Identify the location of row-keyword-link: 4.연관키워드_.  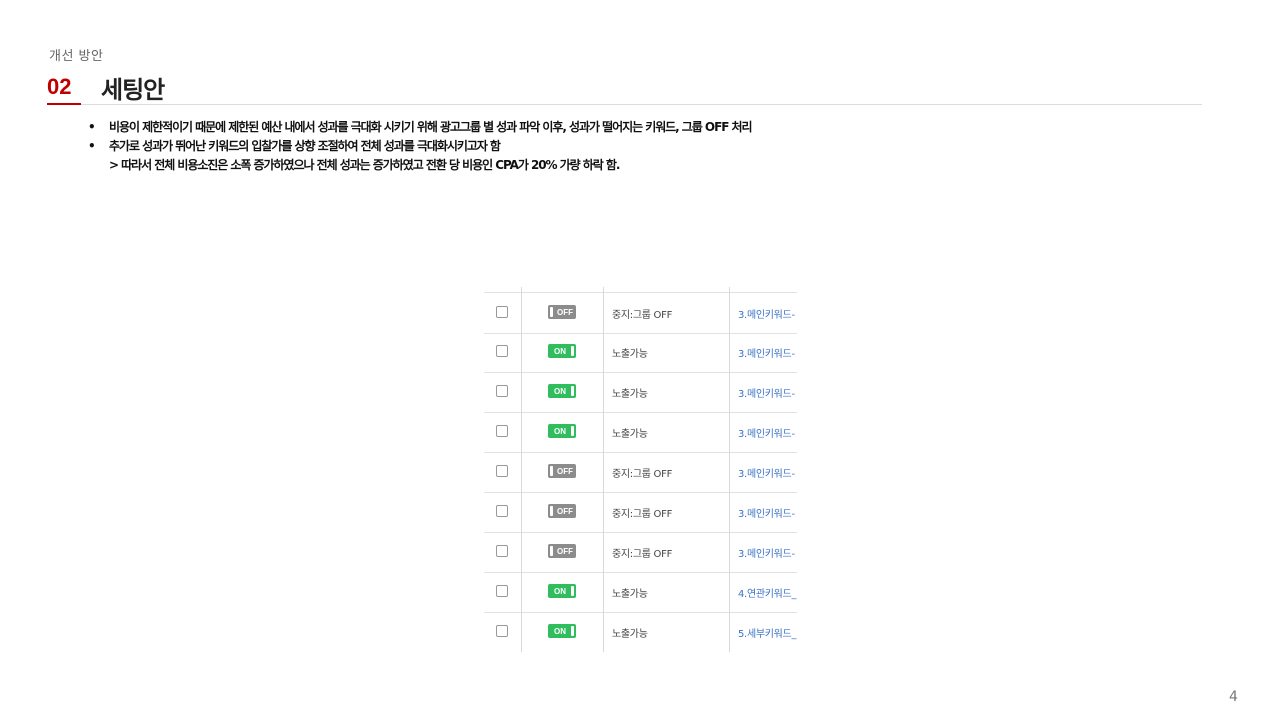
(767, 592).